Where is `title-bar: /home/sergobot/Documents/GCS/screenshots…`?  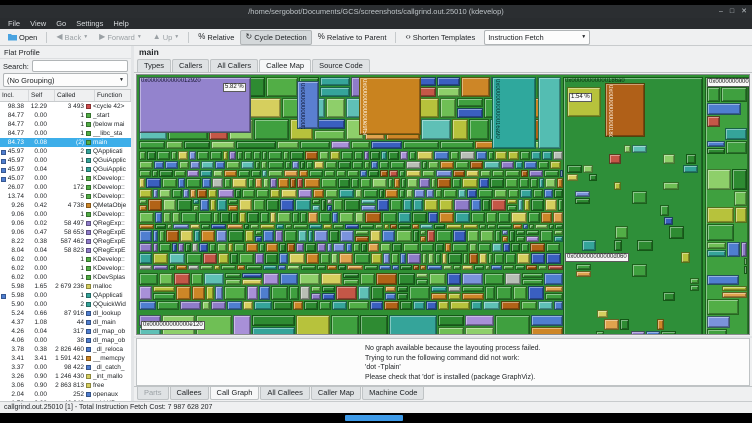
title-bar: /home/sergobot/Documents/GCS/screenshots… is located at coordinates (376, 11).